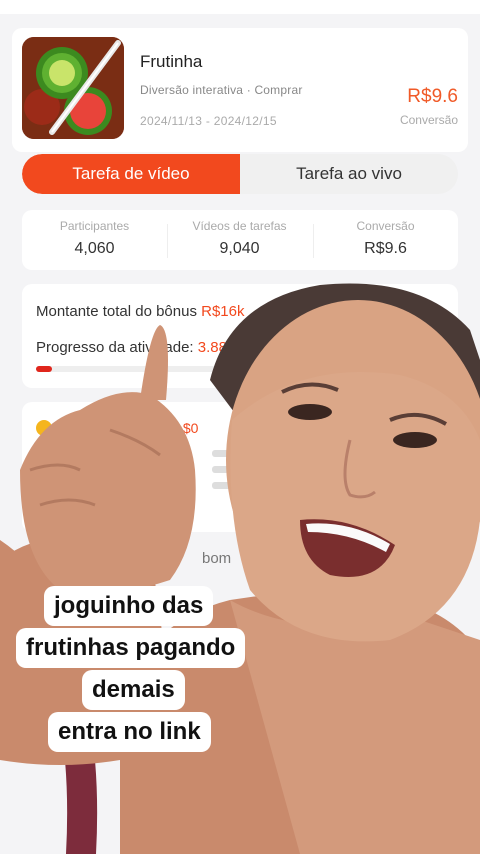  What do you see at coordinates (129, 732) in the screenshot?
I see `caption-line: entra no link` at bounding box center [129, 732].